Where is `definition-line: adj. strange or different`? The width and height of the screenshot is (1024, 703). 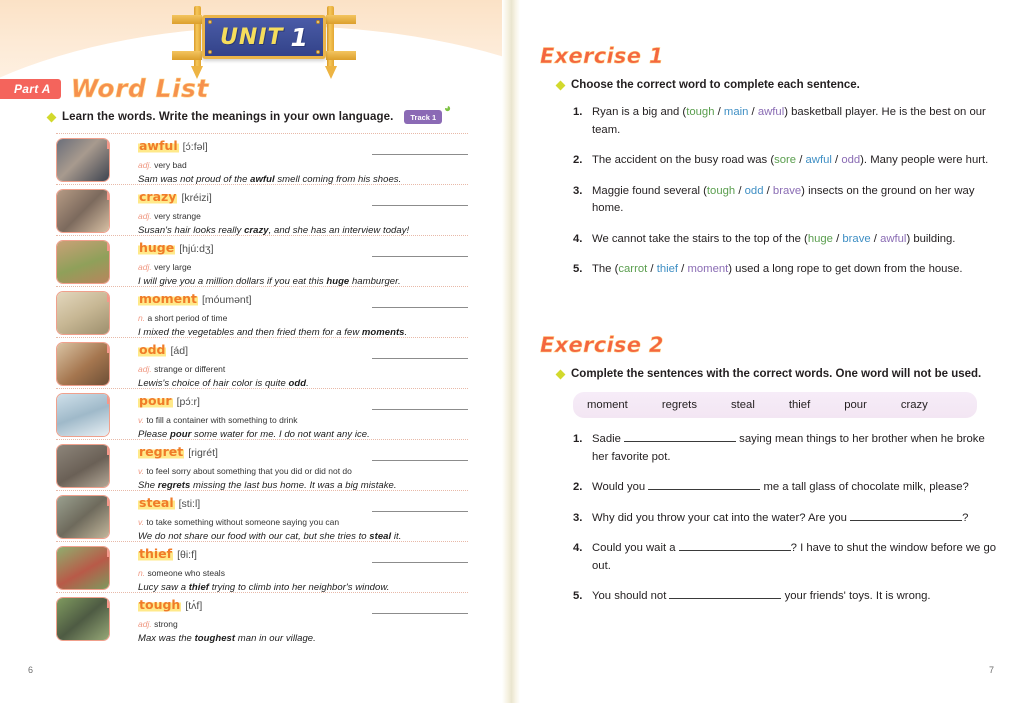
definition-line: adj. strange or different is located at coordinates (303, 368).